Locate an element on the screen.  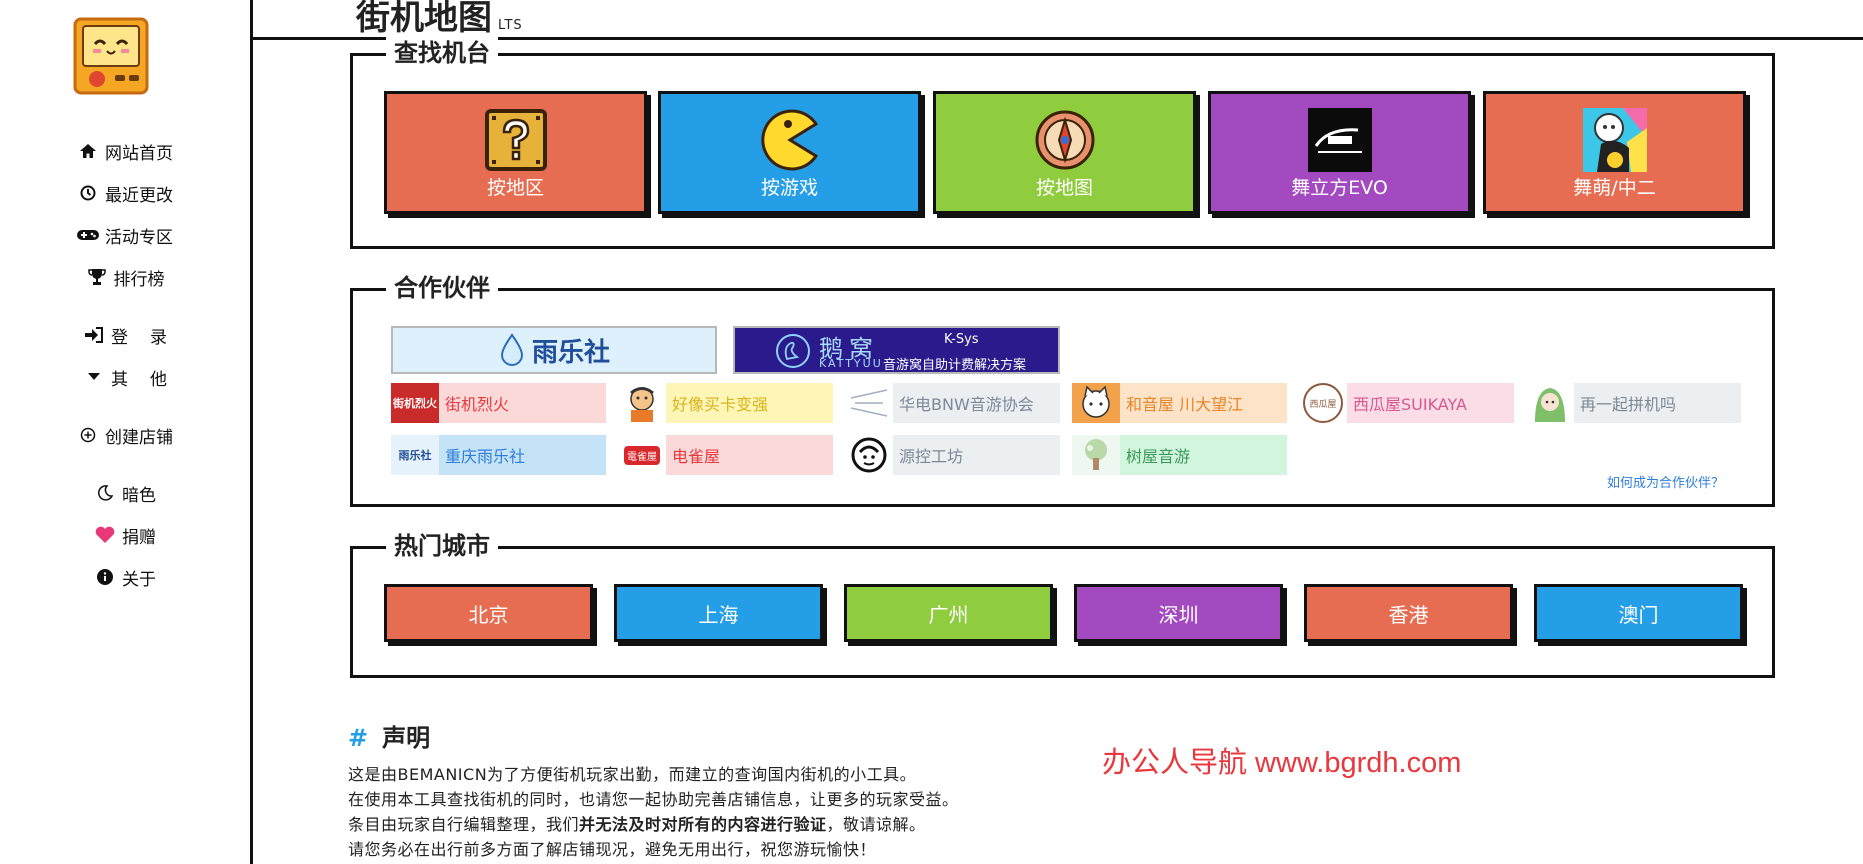
nav-donate: 捐赠 is located at coordinates (125, 535).